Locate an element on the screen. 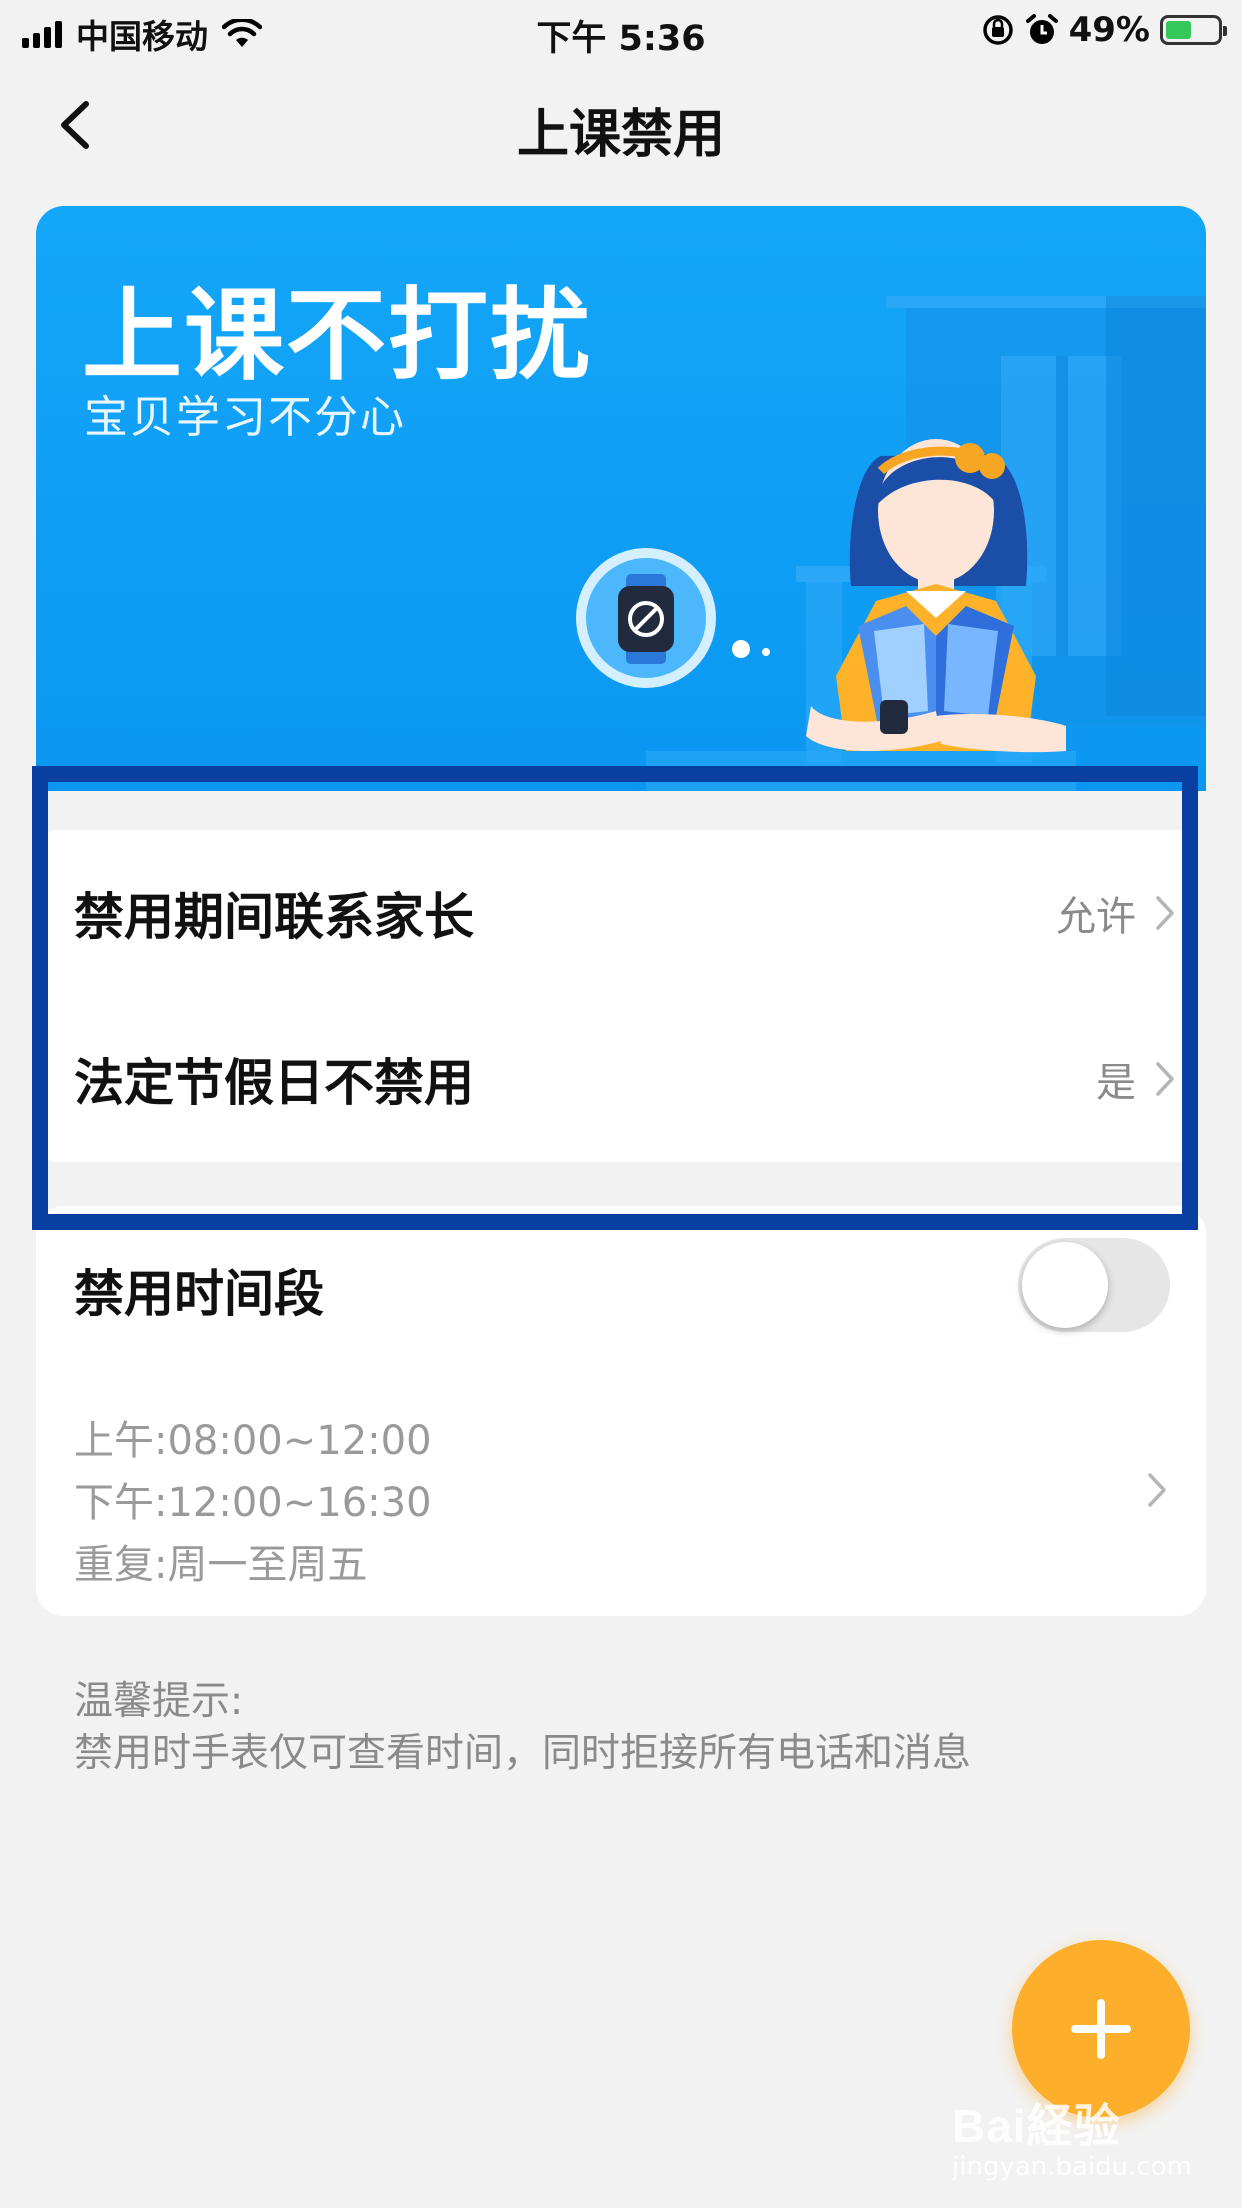 This screenshot has height=2208, width=1242. banner-subtitle: 宝贝学习不分心 is located at coordinates (245, 417).